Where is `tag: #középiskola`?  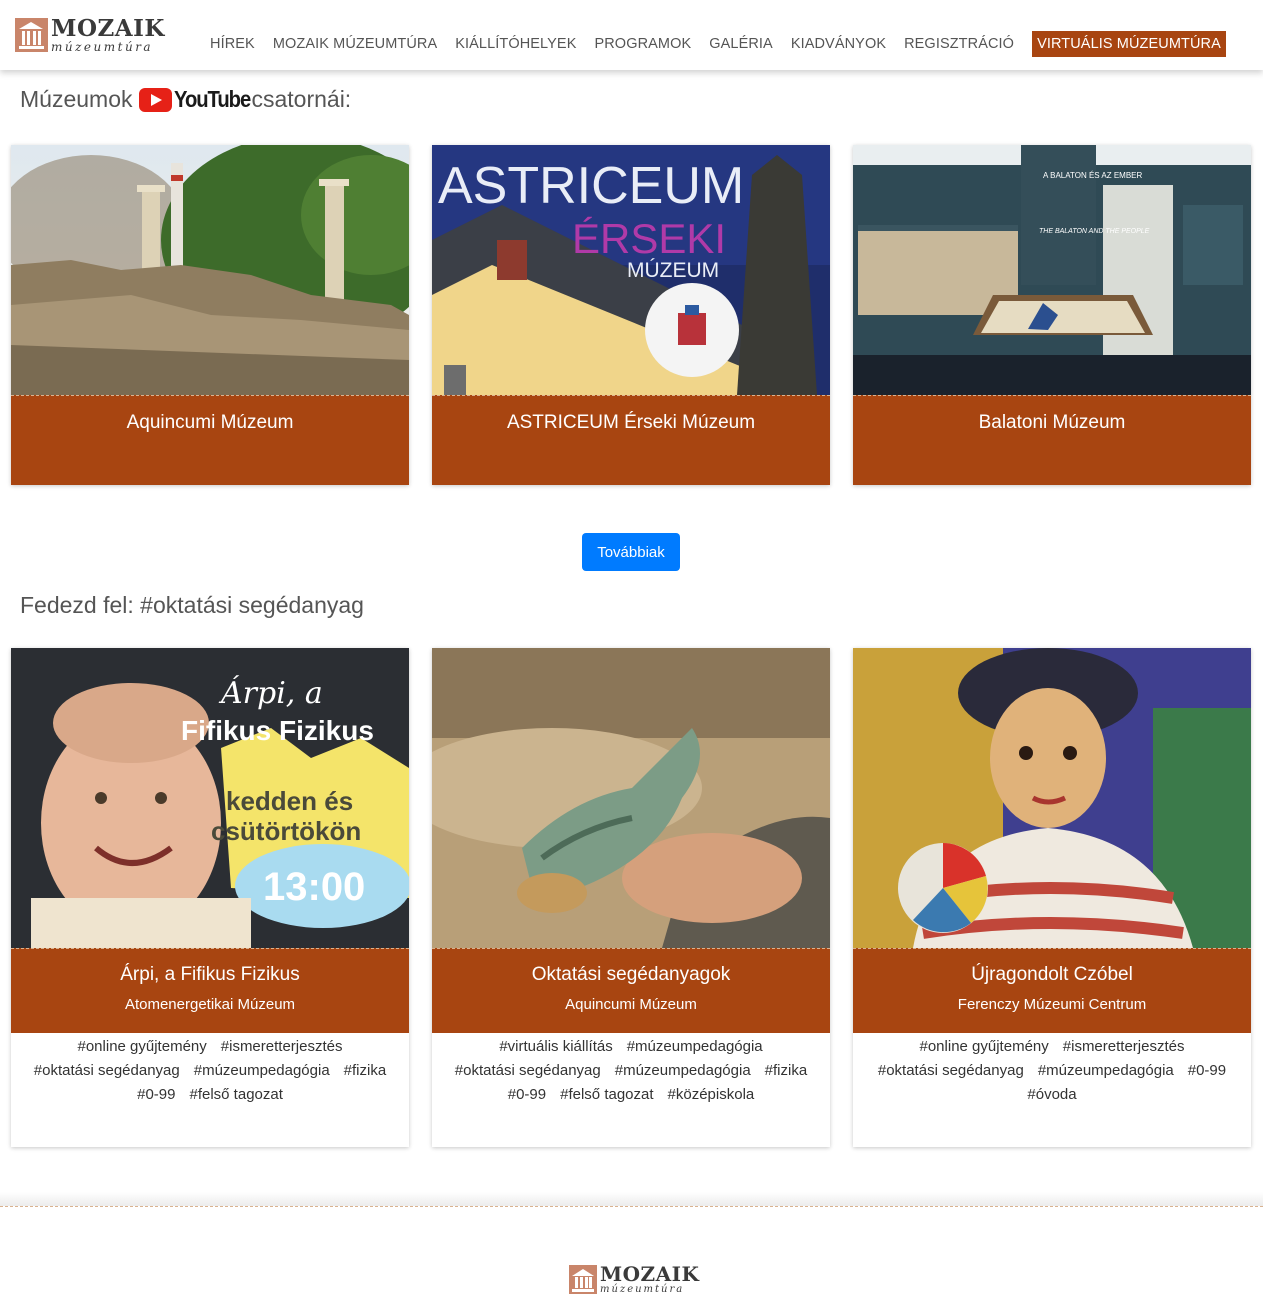
tag: #középiskola is located at coordinates (711, 1094).